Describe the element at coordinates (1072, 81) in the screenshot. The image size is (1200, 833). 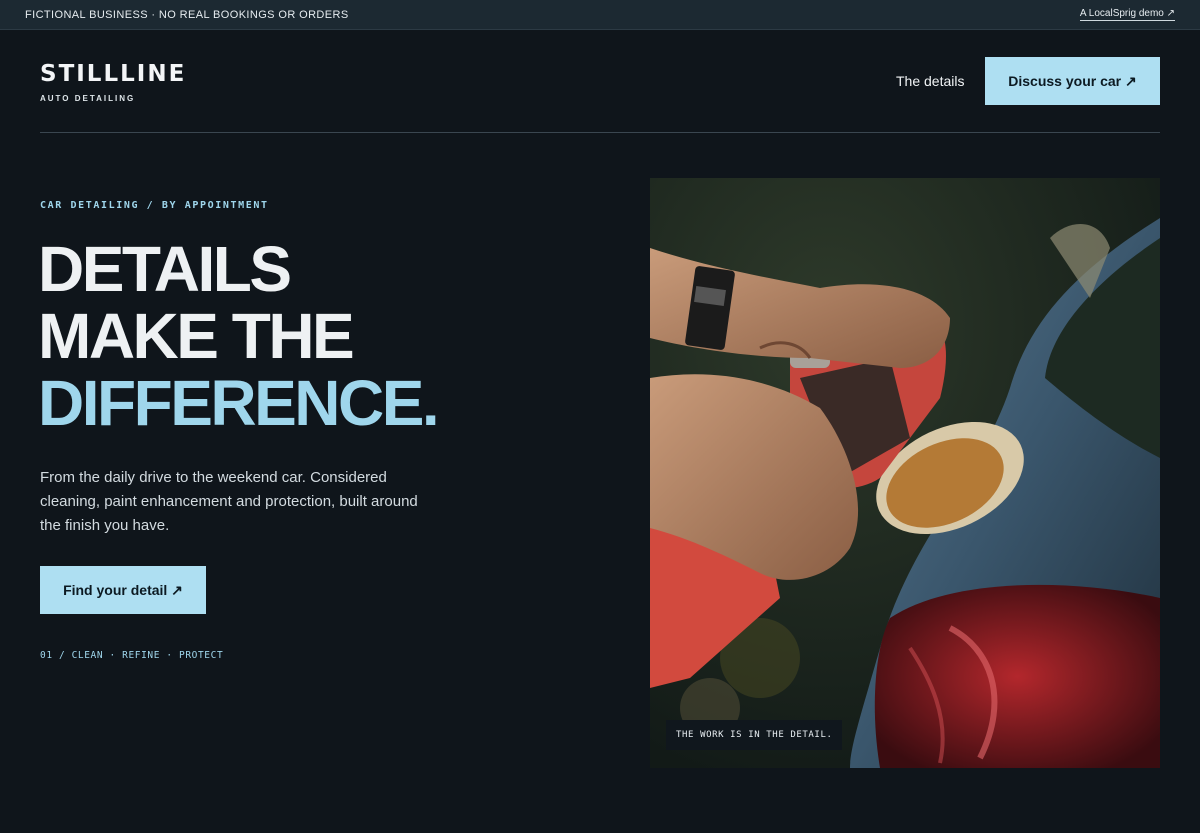
I see `discuss-your-car-button: Discuss your car ↗` at that location.